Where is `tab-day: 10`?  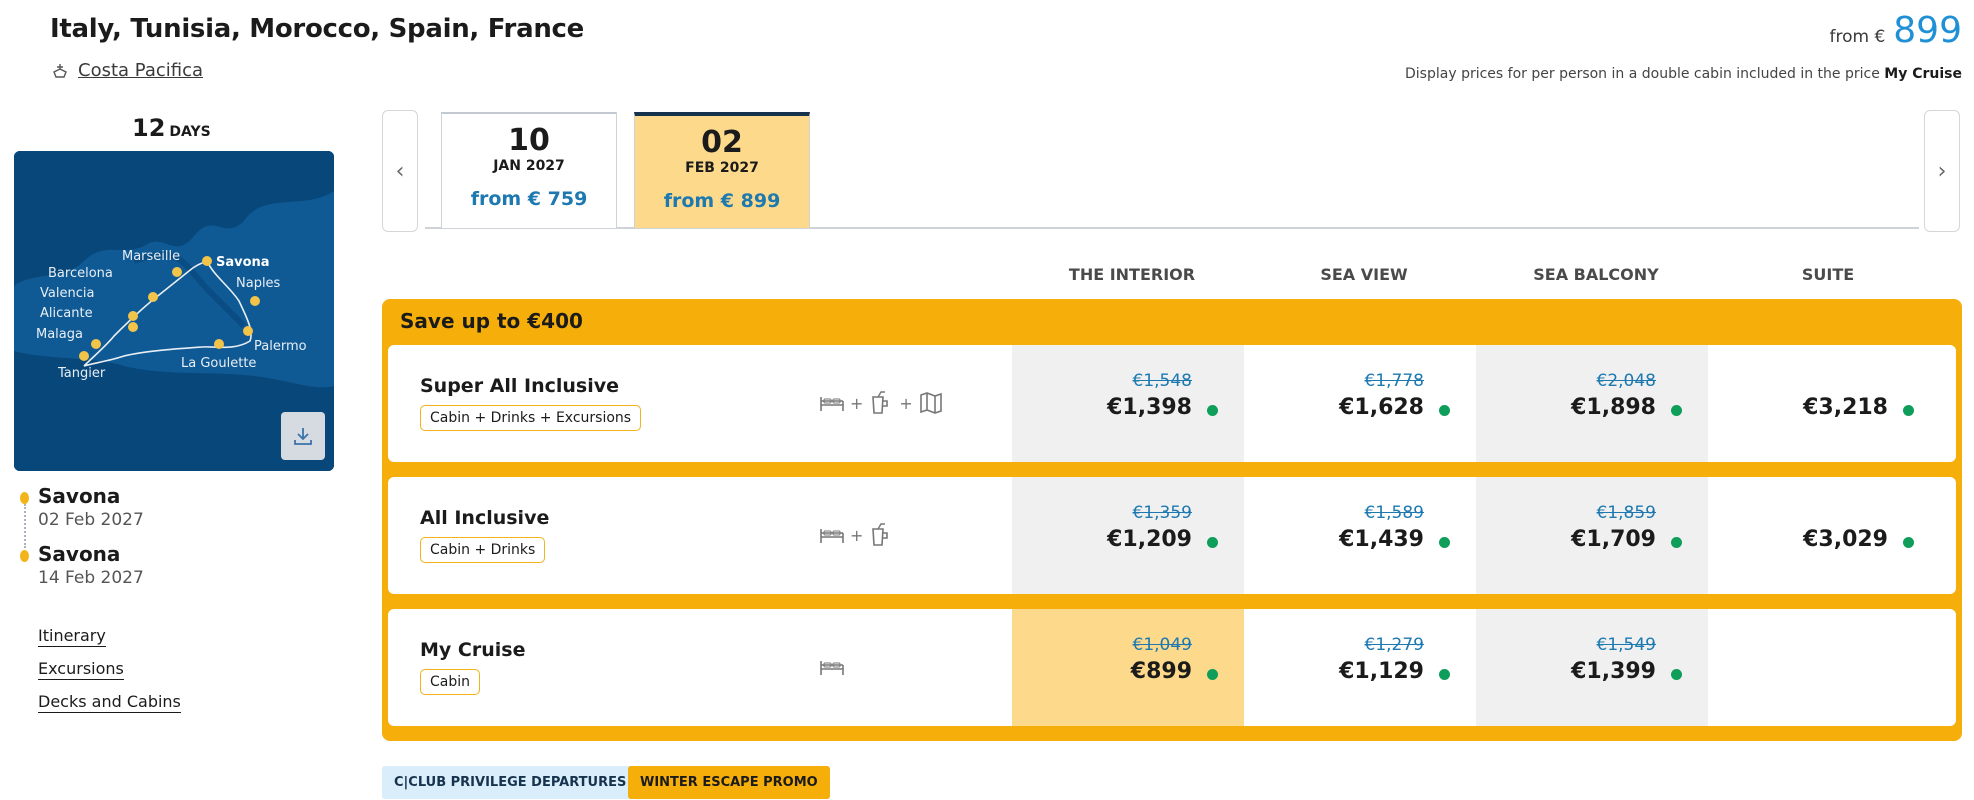 tab-day: 10 is located at coordinates (529, 140).